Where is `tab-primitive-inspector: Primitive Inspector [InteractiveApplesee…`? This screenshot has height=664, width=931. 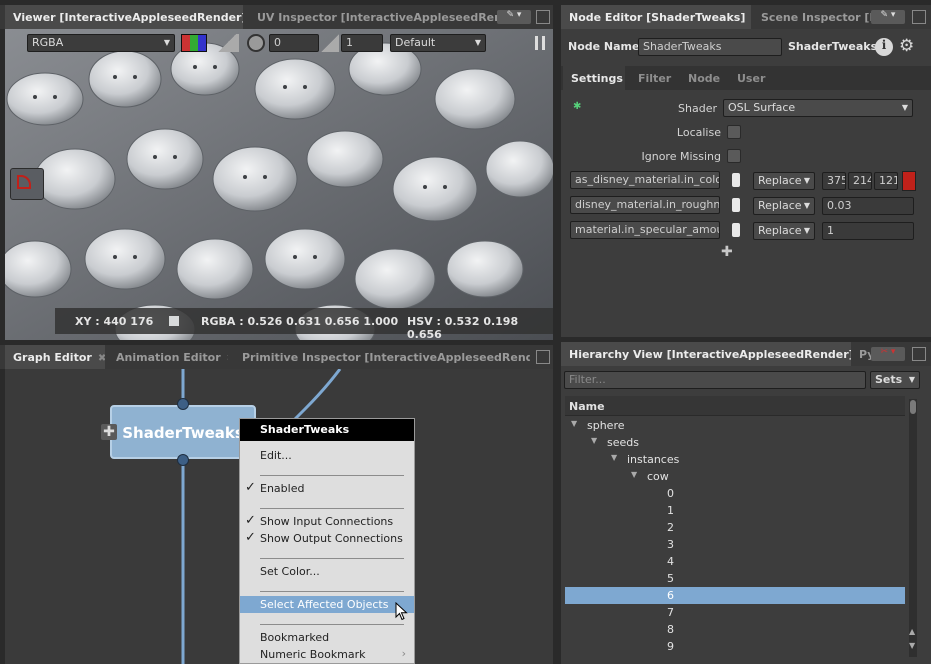 tab-primitive-inspector: Primitive Inspector [InteractiveApplesee… is located at coordinates (382, 357).